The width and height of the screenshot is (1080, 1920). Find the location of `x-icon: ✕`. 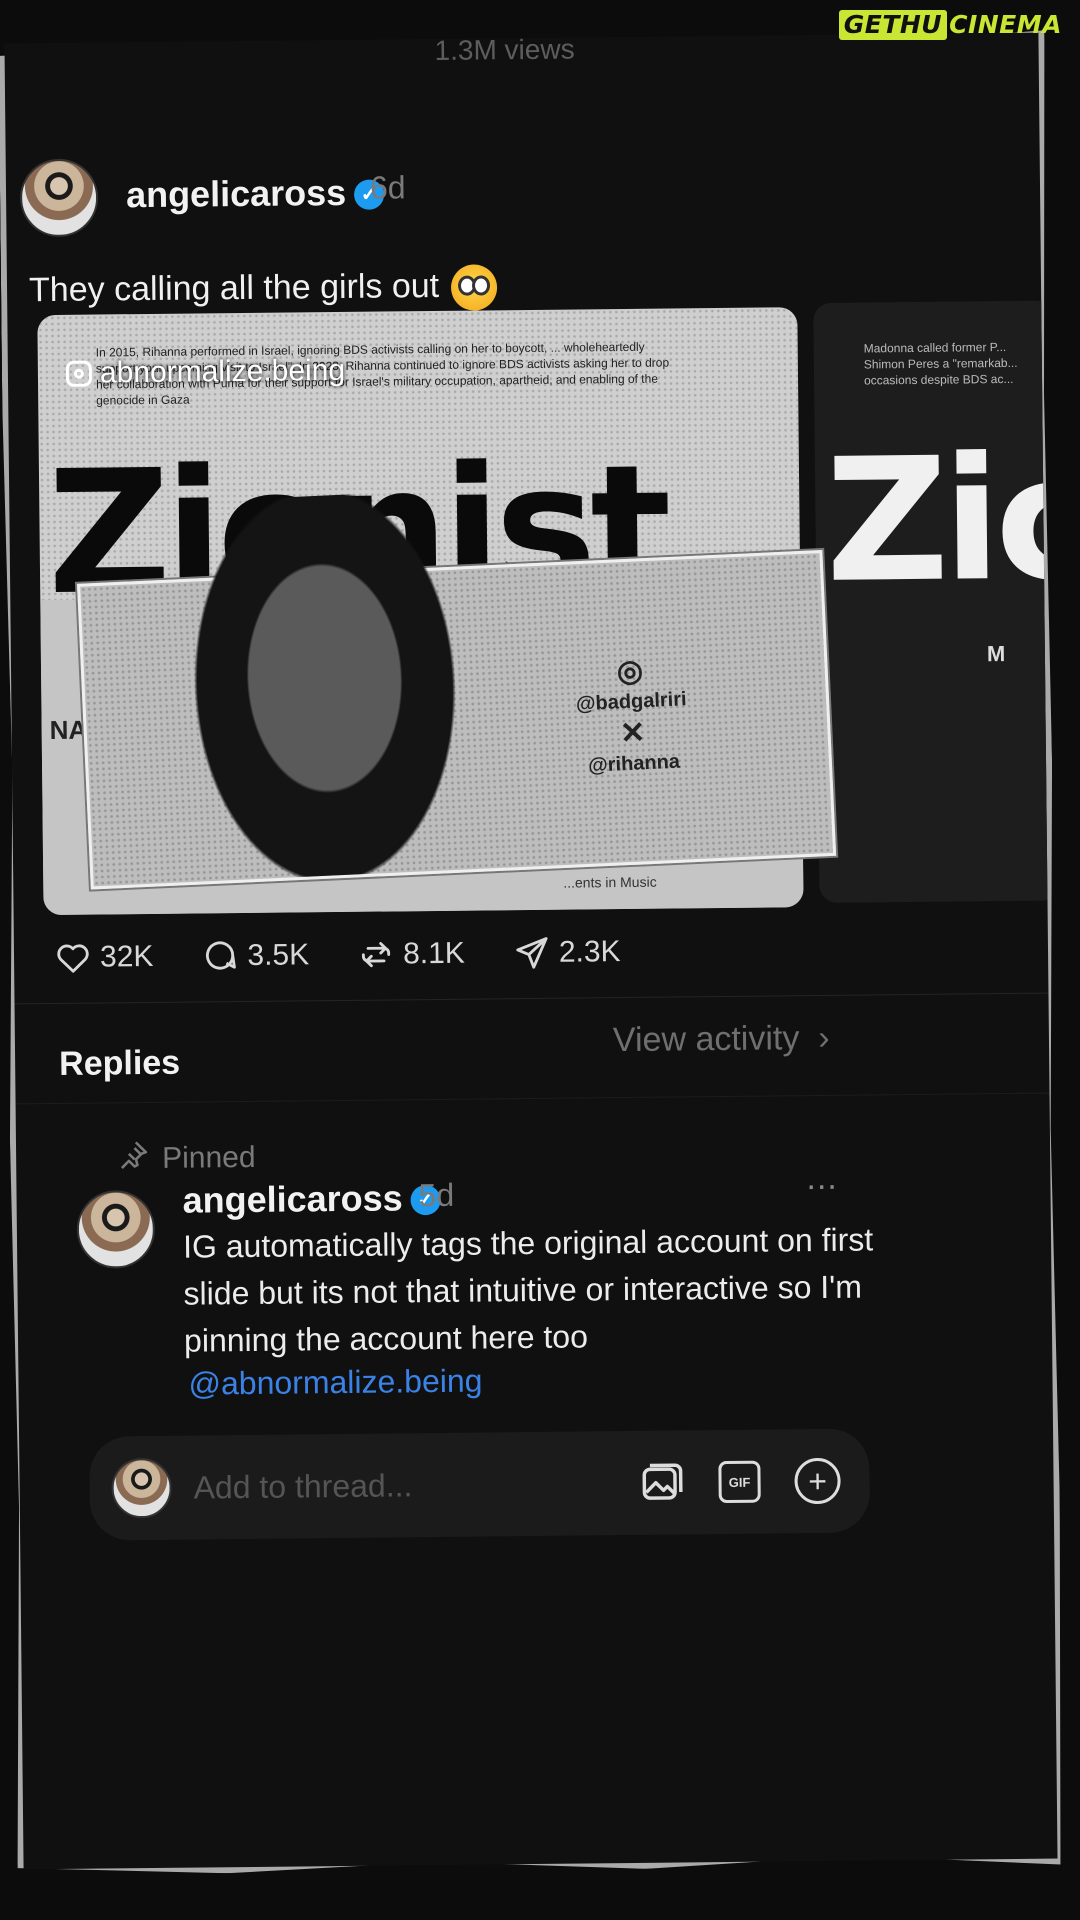

x-icon: ✕ is located at coordinates (632, 733).